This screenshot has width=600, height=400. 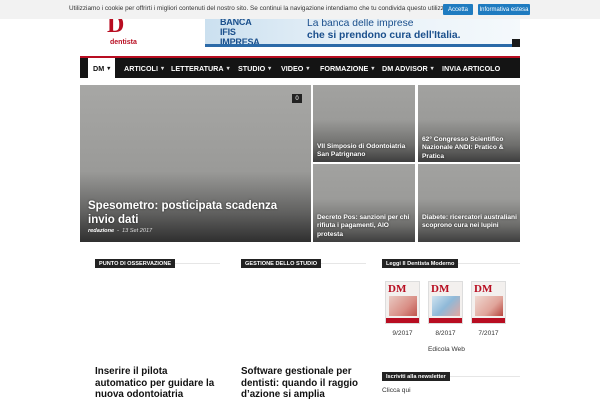 What do you see at coordinates (488, 333) in the screenshot?
I see `magazine-date: 7/2017` at bounding box center [488, 333].